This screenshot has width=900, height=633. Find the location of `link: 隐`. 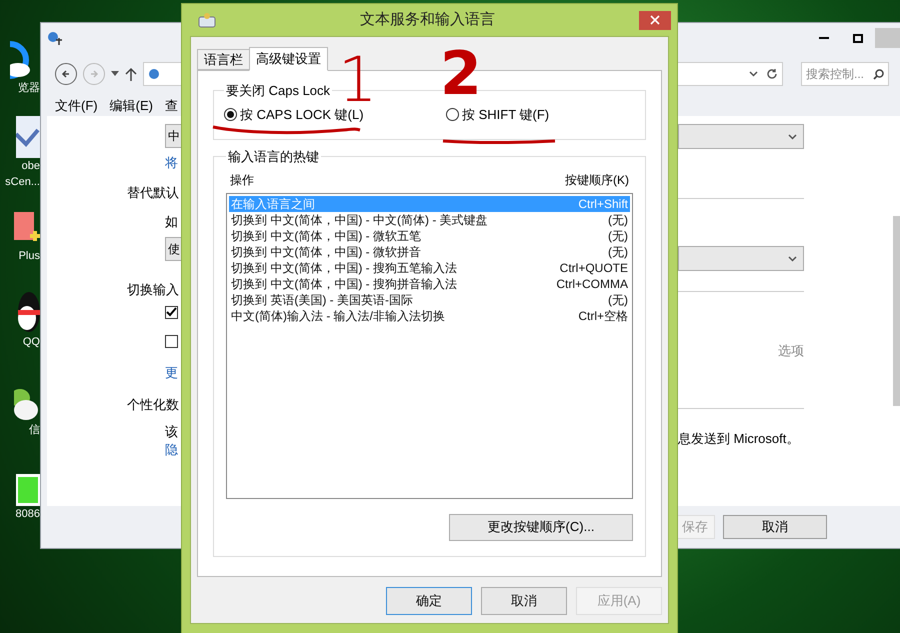

link: 隐 is located at coordinates (171, 449).